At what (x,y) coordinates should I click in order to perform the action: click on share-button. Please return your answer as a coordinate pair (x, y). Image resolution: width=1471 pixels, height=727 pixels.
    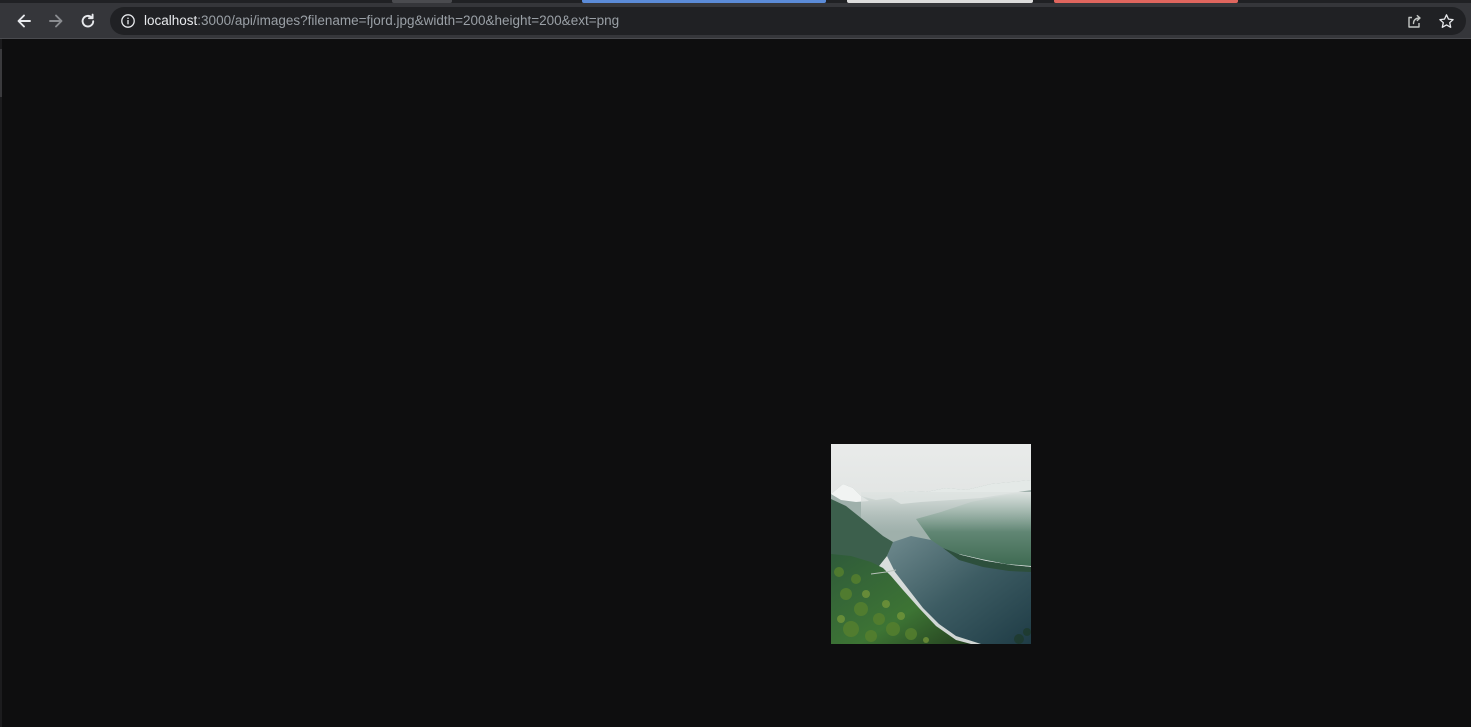
    Looking at the image, I should click on (1414, 21).